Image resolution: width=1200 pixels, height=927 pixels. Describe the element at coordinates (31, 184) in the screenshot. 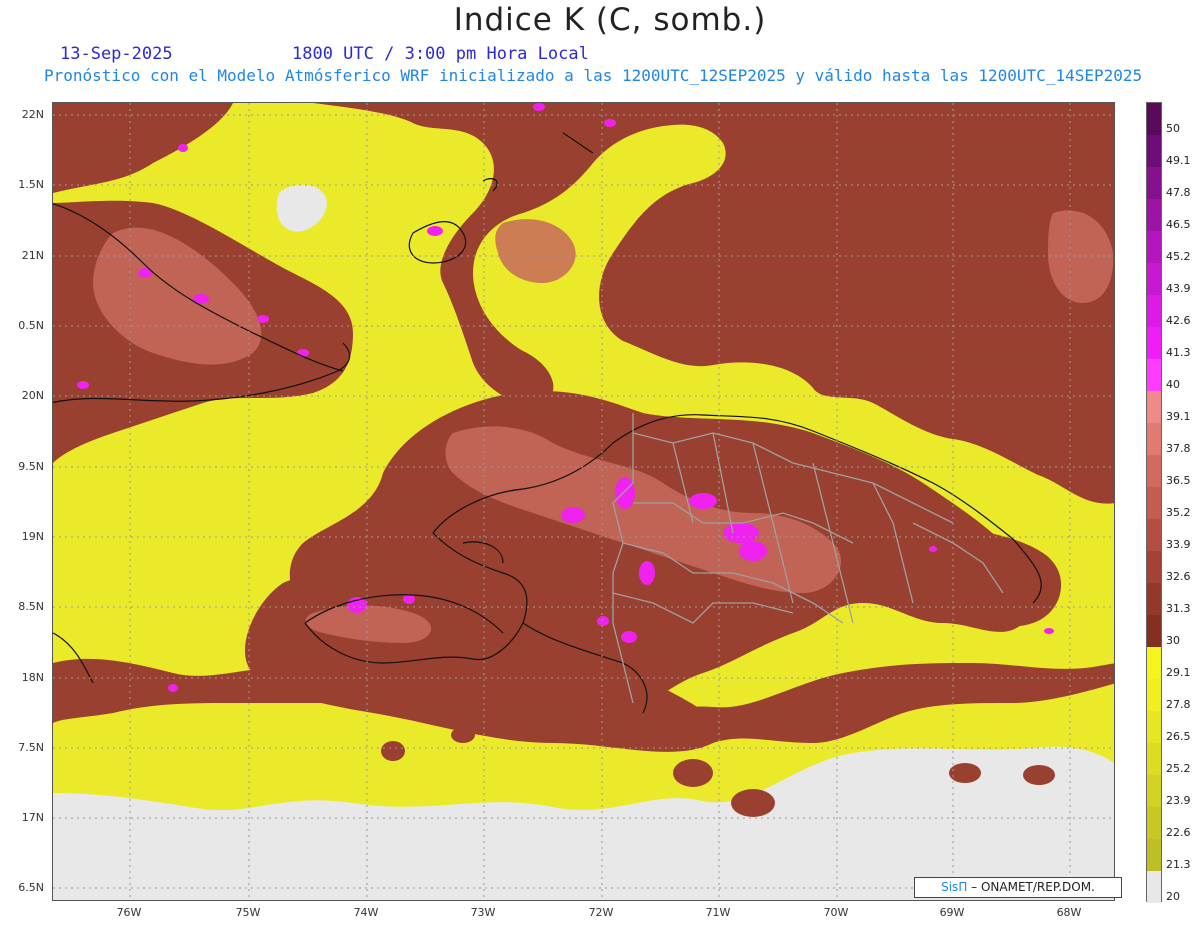

I see `lat-label-2: 1.5N` at that location.